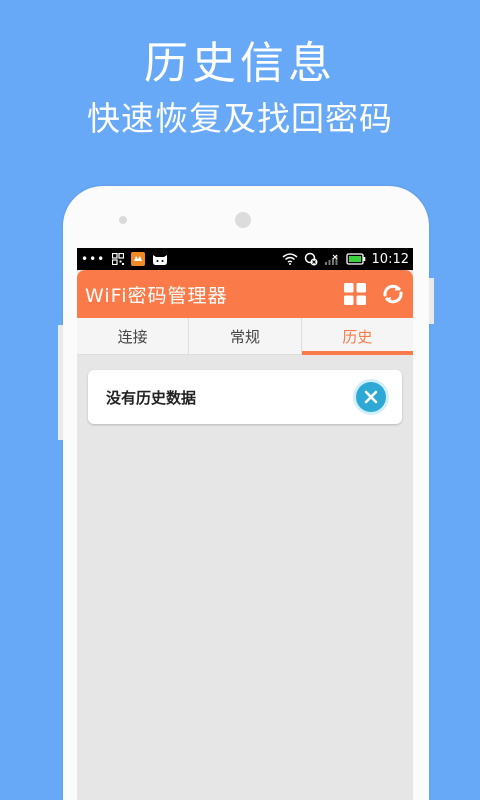 This screenshot has height=800, width=480. I want to click on close-icon, so click(371, 397).